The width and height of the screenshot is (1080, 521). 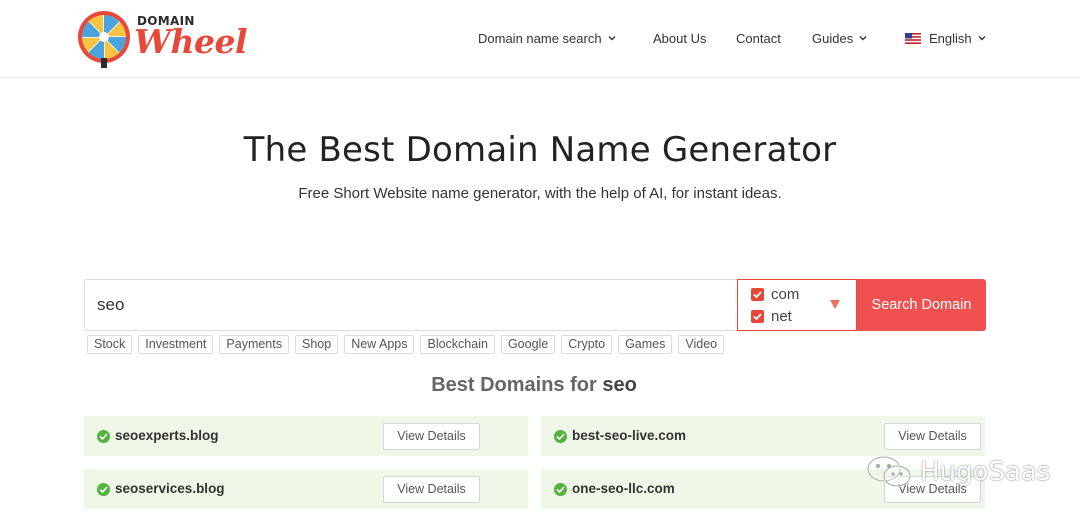 I want to click on nav-domain-search-label: Domain name search, so click(x=540, y=38).